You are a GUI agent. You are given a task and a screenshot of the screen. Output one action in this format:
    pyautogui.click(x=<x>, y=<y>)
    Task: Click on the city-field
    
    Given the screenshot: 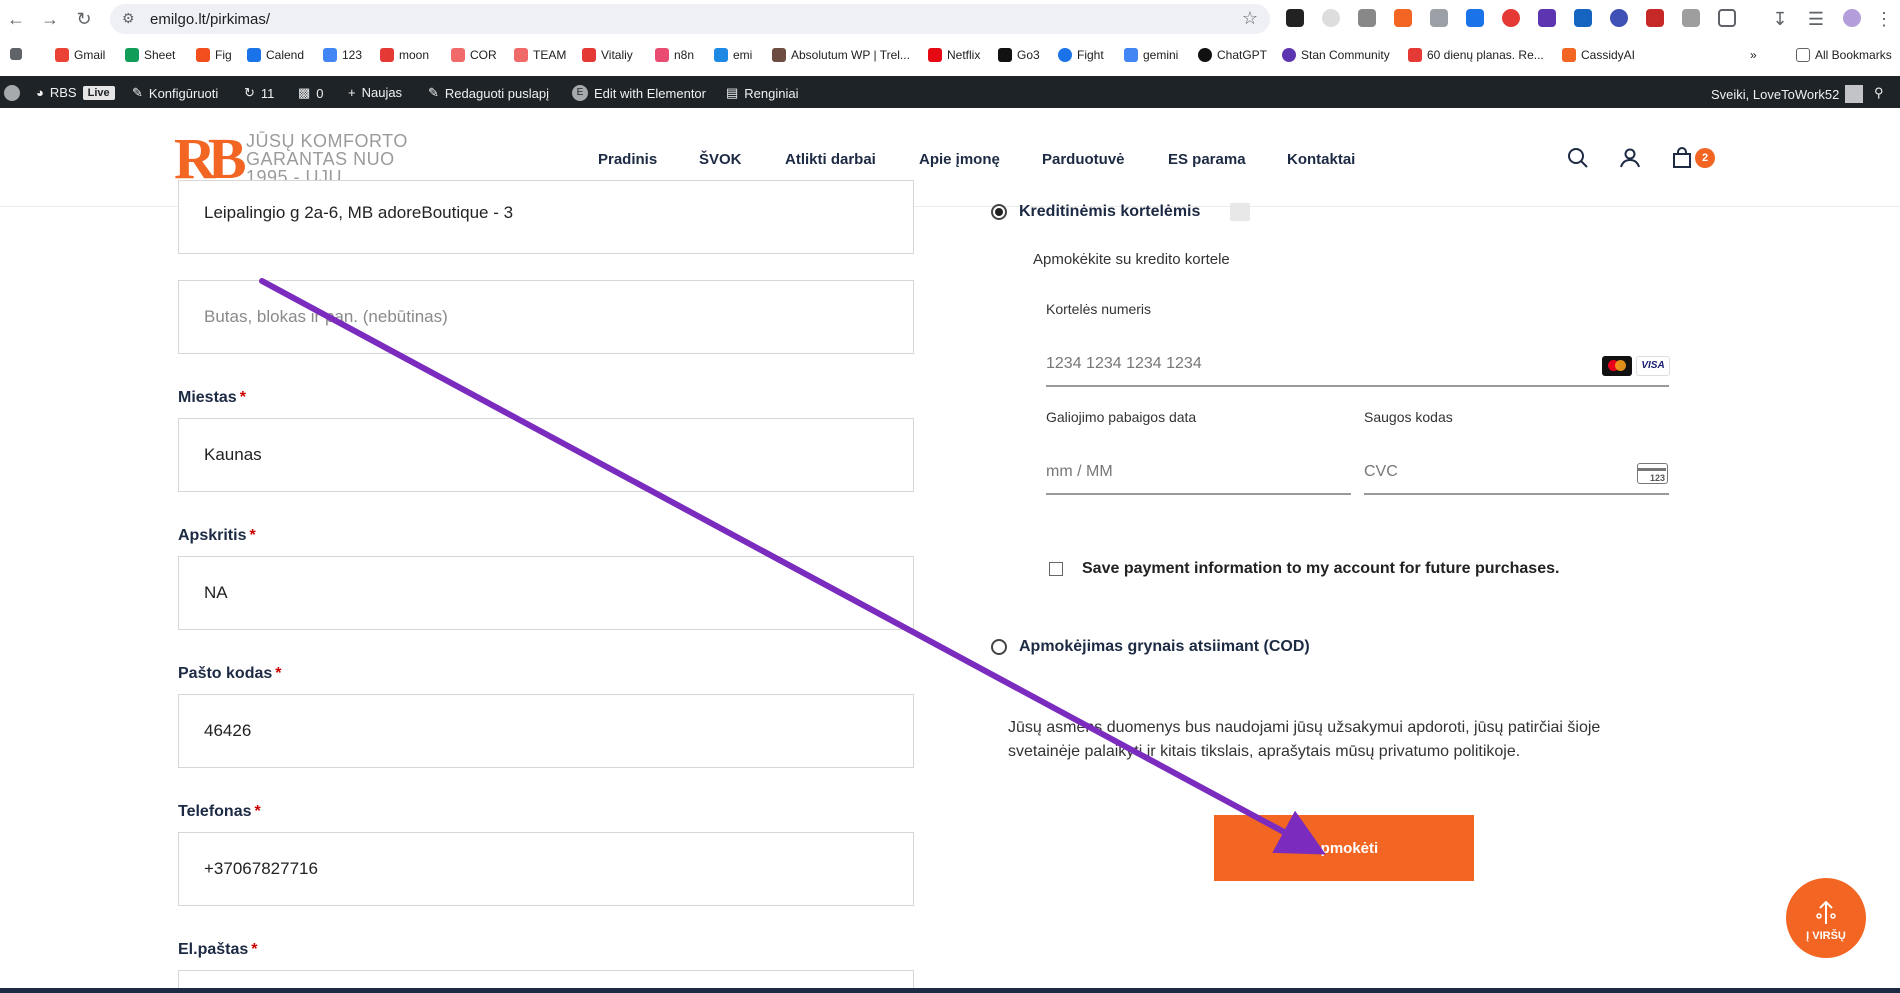 What is the action you would take?
    pyautogui.click(x=546, y=455)
    